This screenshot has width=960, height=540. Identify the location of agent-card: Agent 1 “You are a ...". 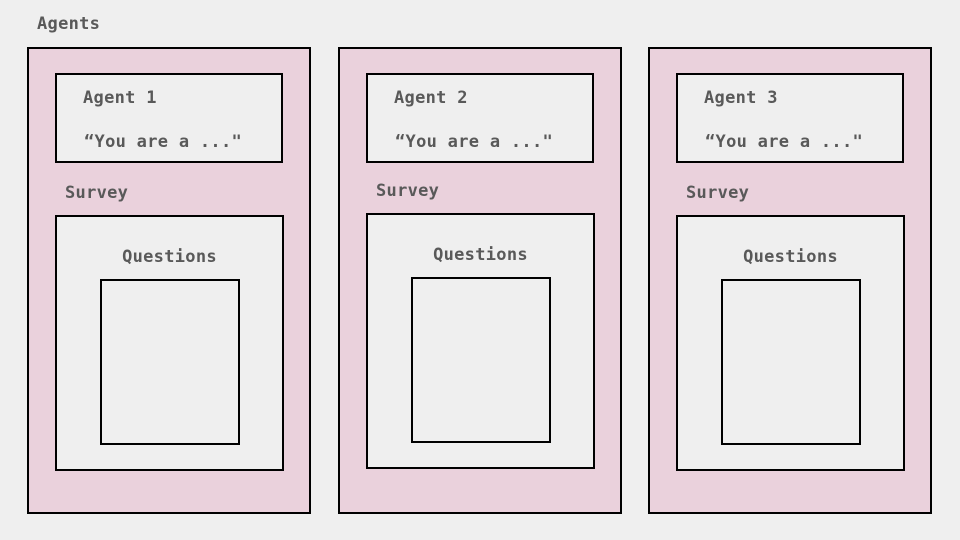
(169, 118).